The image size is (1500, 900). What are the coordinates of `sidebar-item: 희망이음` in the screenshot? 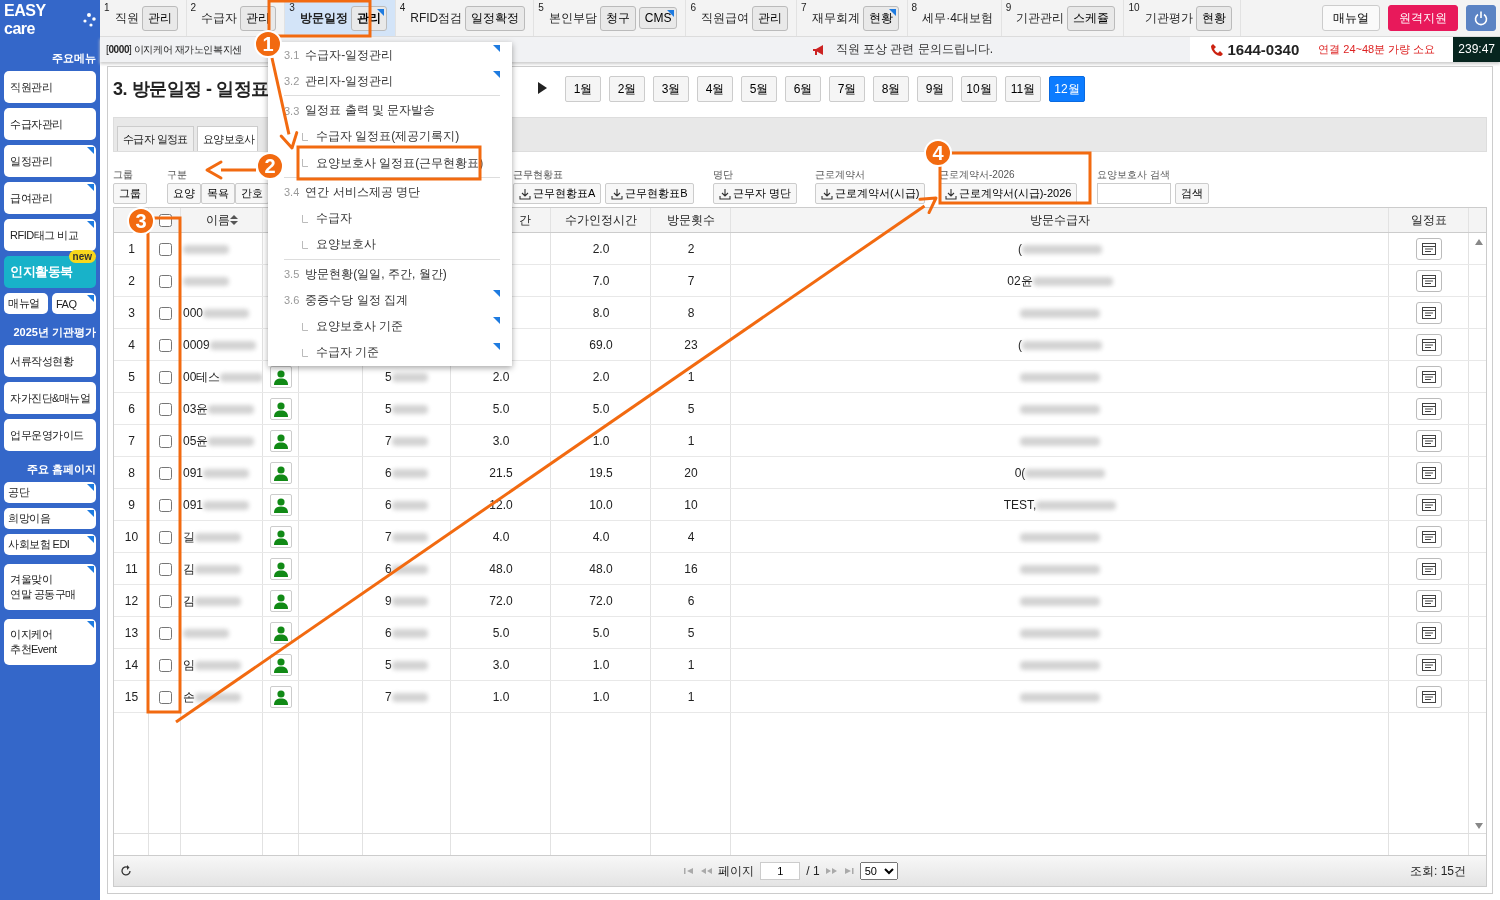 It's located at (50, 518).